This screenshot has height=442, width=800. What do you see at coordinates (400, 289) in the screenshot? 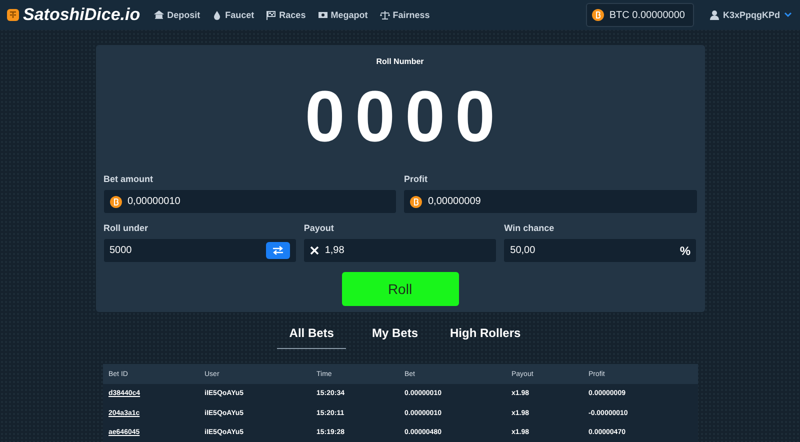
I see `roll-button: Roll` at bounding box center [400, 289].